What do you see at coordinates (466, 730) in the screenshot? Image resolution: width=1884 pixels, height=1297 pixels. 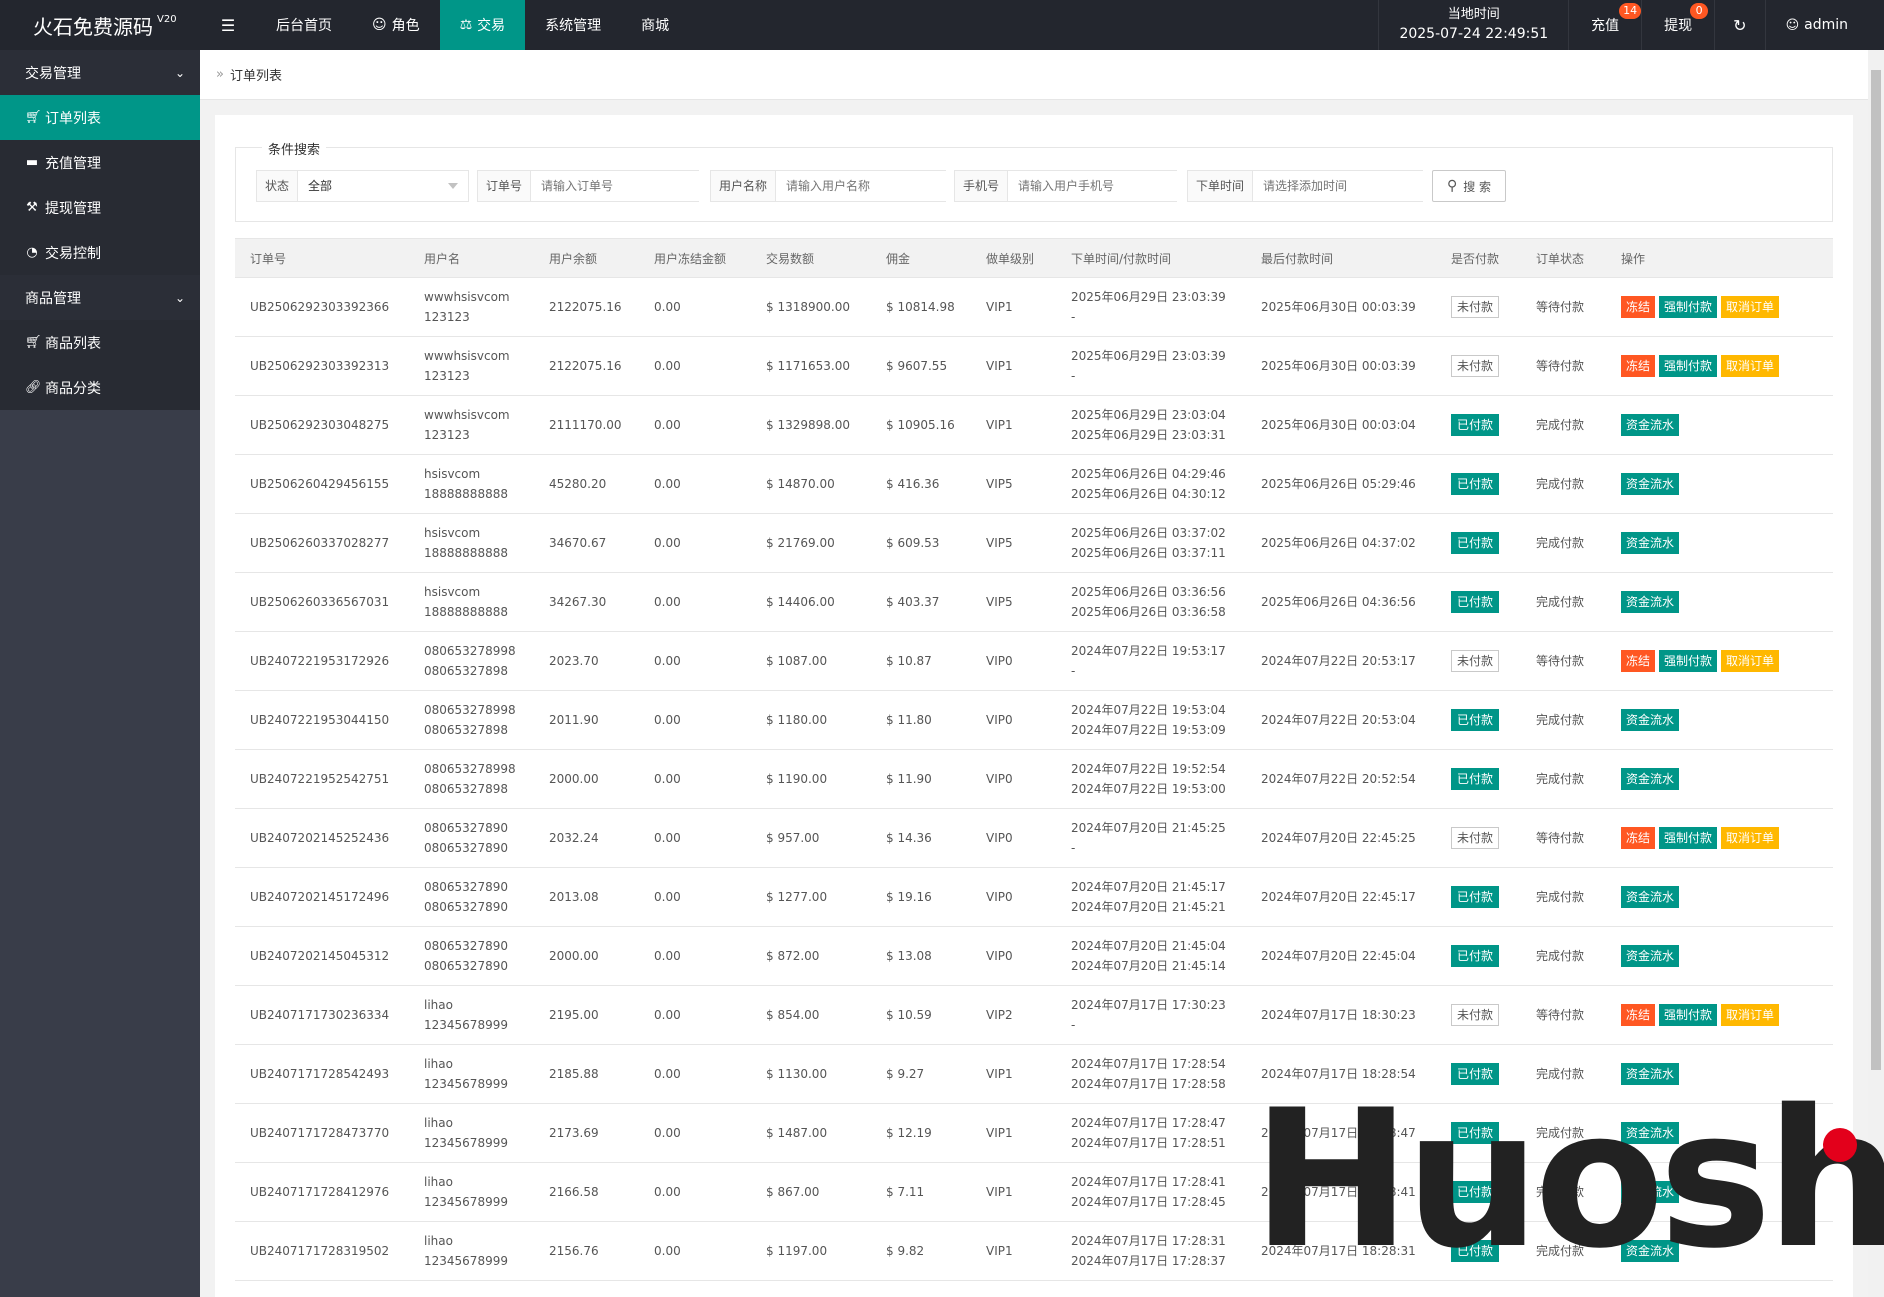 I see `user-phone: 08065327898` at bounding box center [466, 730].